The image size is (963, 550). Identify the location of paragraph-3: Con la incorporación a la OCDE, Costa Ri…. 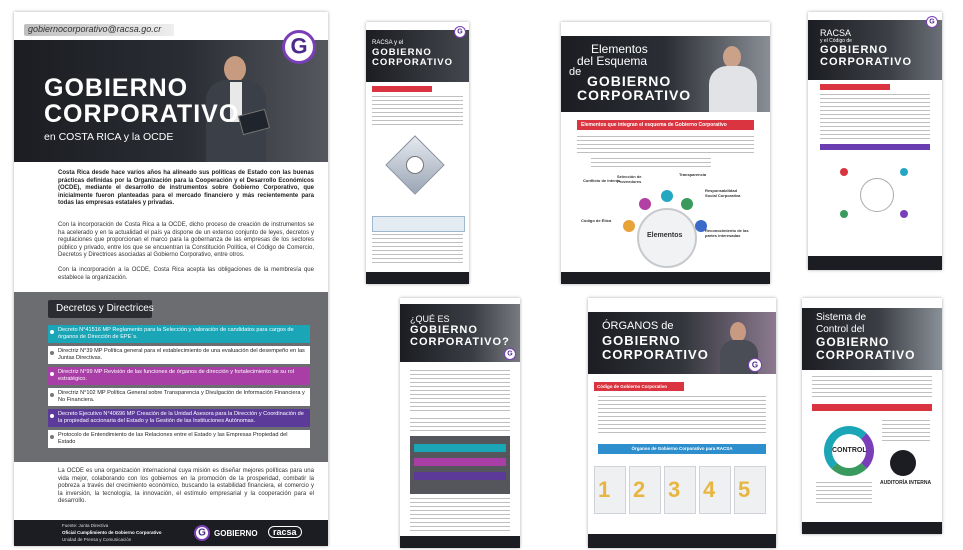
(186, 274).